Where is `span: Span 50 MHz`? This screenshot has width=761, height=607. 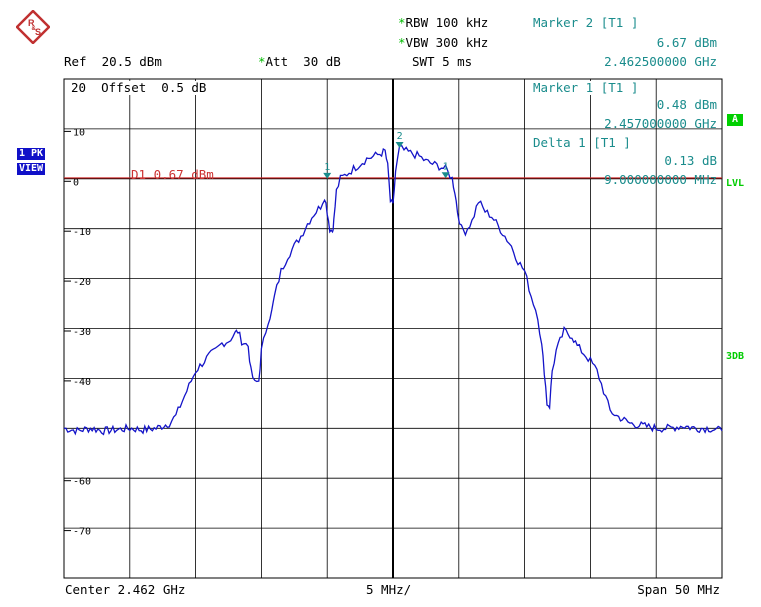
span: Span 50 MHz is located at coordinates (678, 589).